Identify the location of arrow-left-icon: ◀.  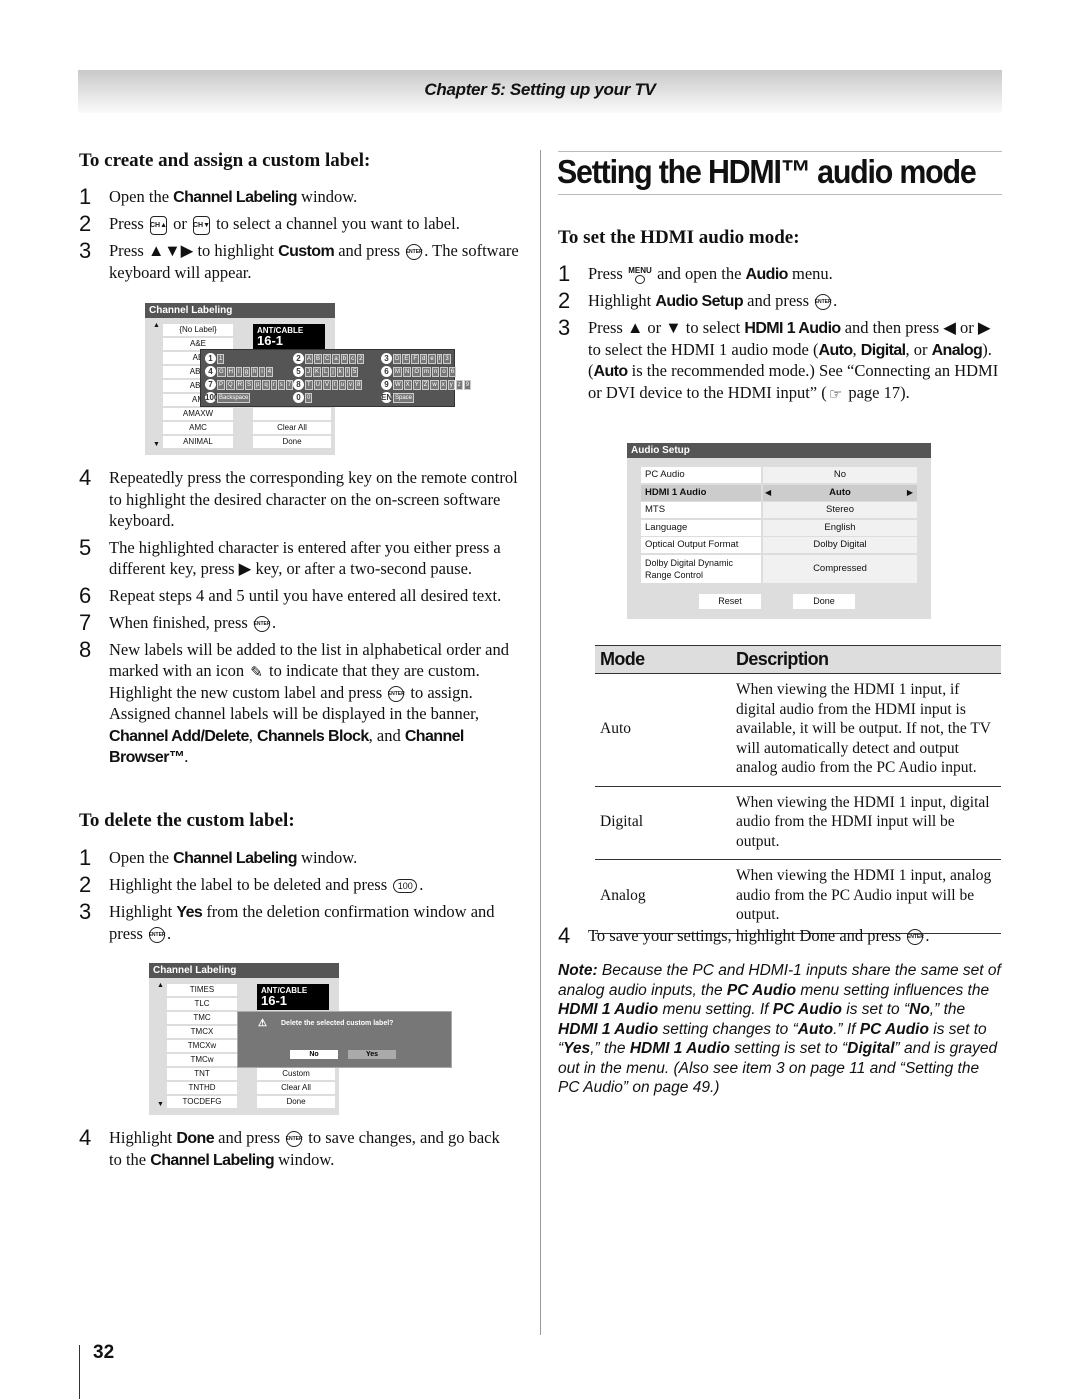
(768, 493).